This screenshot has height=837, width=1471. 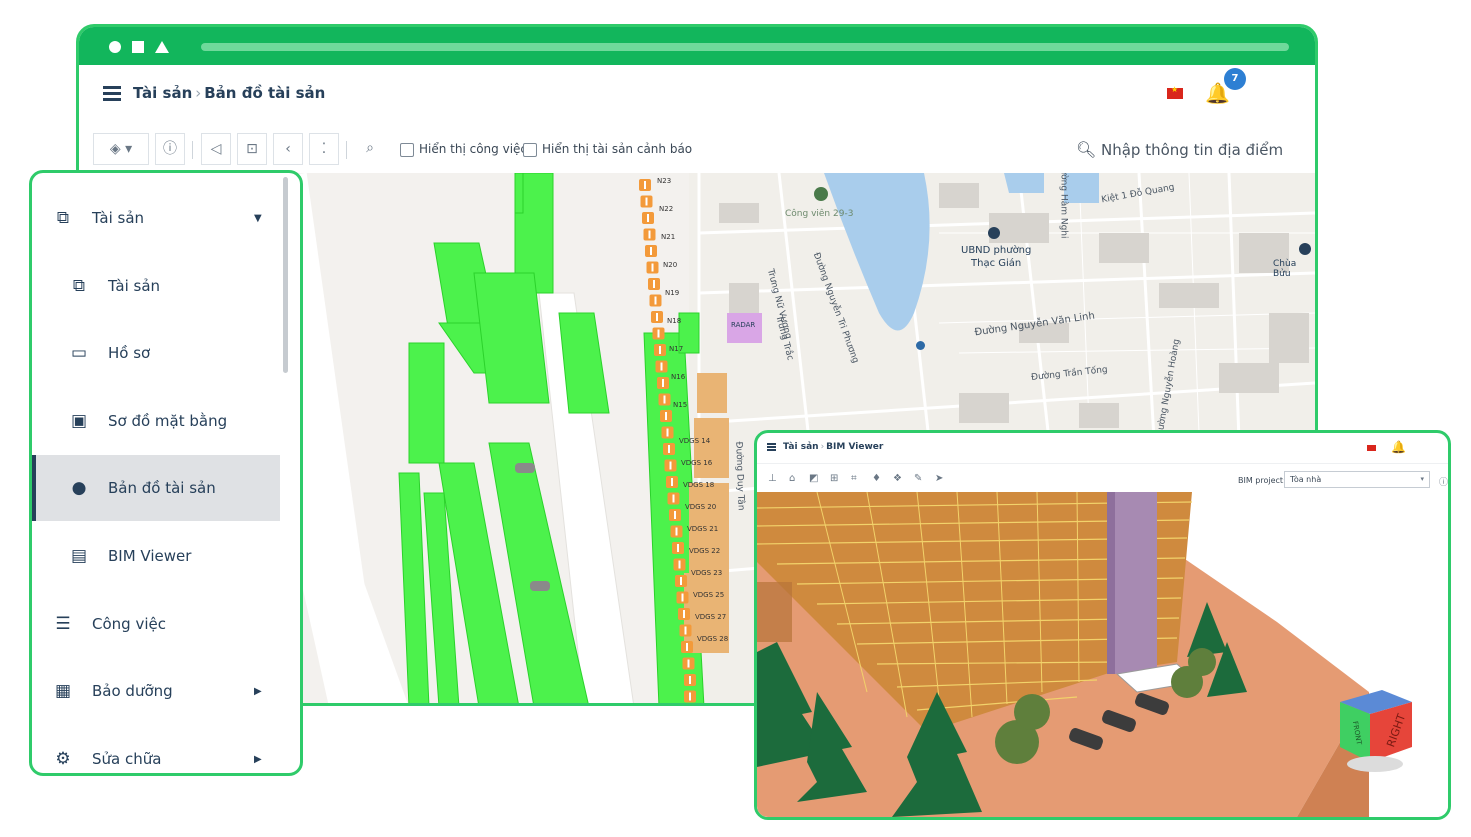 I want to click on sidebar-scrollbar, so click(x=285, y=275).